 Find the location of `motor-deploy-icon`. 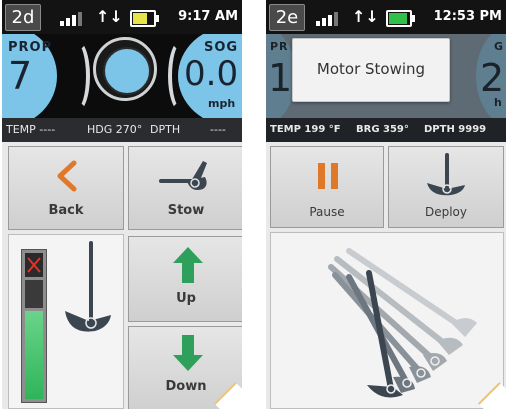

motor-deploy-icon is located at coordinates (446, 174).